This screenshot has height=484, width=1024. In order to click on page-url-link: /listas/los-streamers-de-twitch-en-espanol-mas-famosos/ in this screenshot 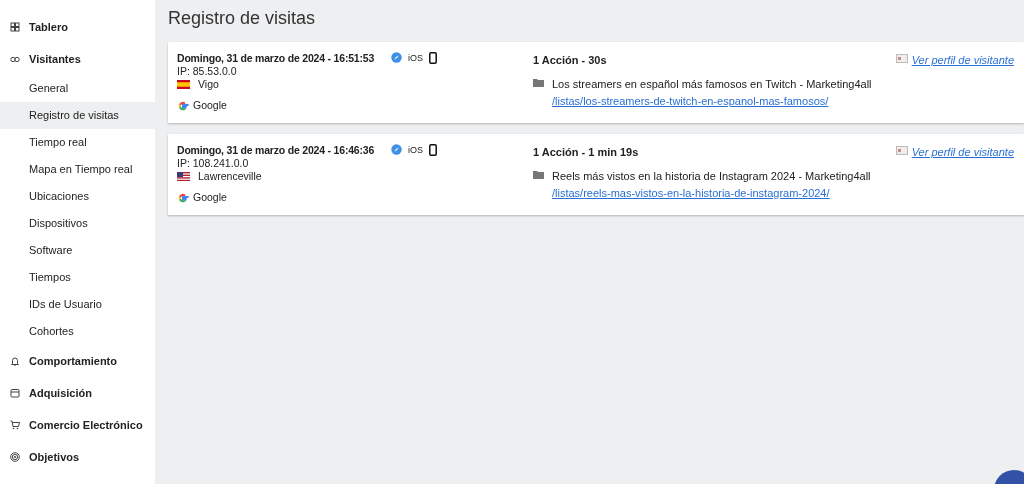, I will do `click(690, 100)`.